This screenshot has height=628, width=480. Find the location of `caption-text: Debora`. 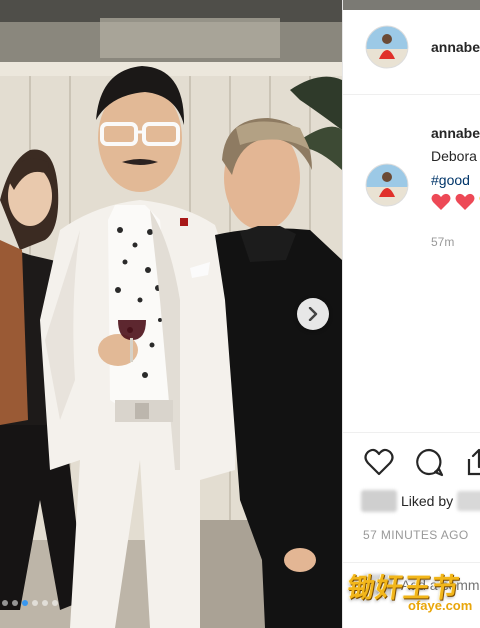

caption-text: Debora is located at coordinates (454, 156).